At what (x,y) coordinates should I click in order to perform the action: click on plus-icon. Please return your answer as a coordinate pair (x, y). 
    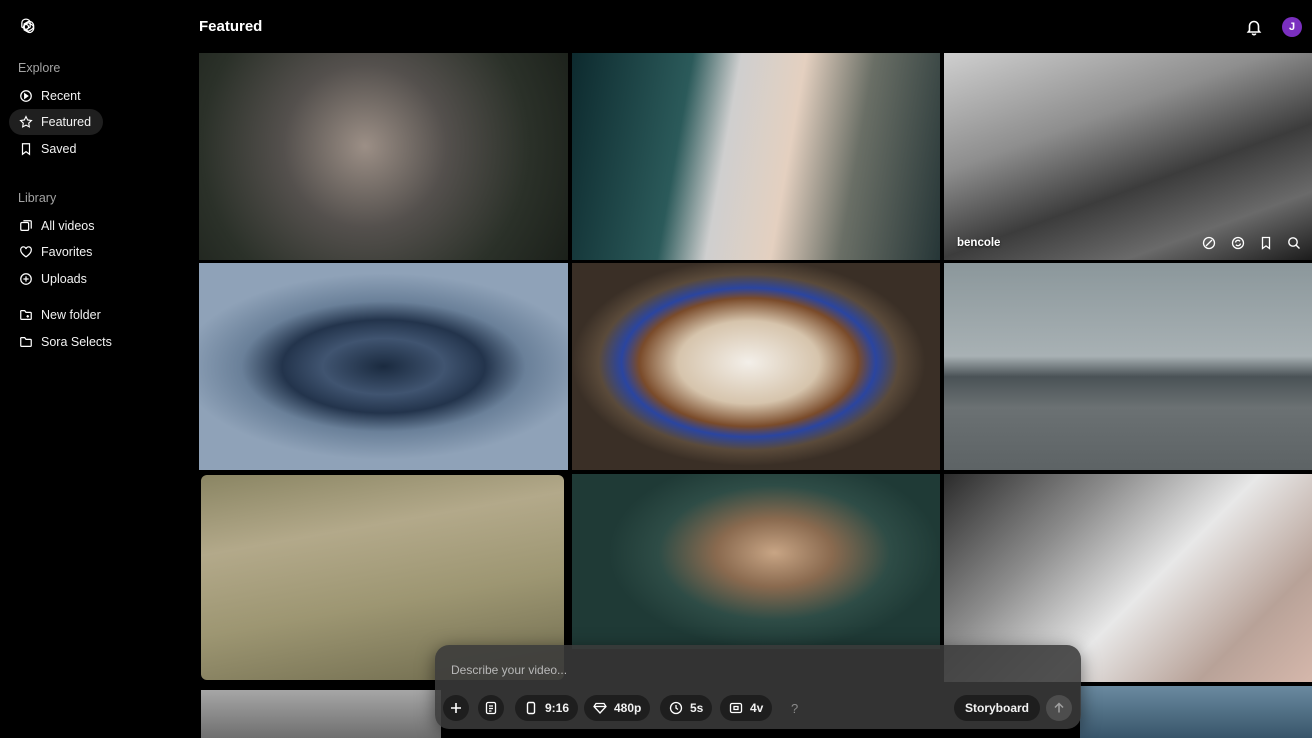
    Looking at the image, I should click on (456, 708).